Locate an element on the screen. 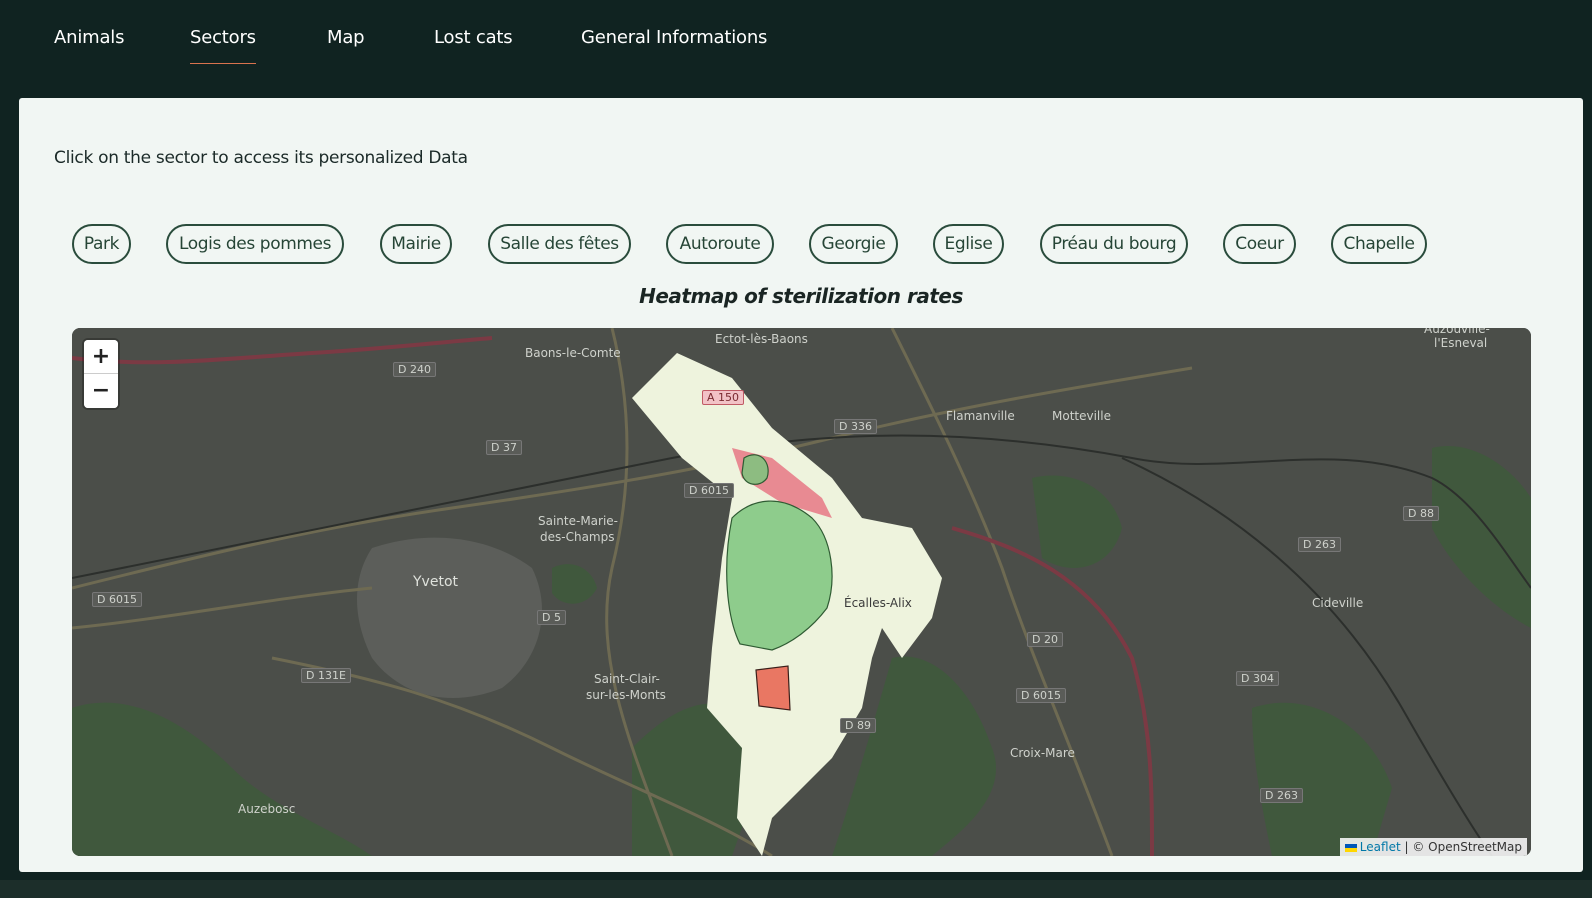  sector-chip-coeur: Coeur is located at coordinates (1259, 244).